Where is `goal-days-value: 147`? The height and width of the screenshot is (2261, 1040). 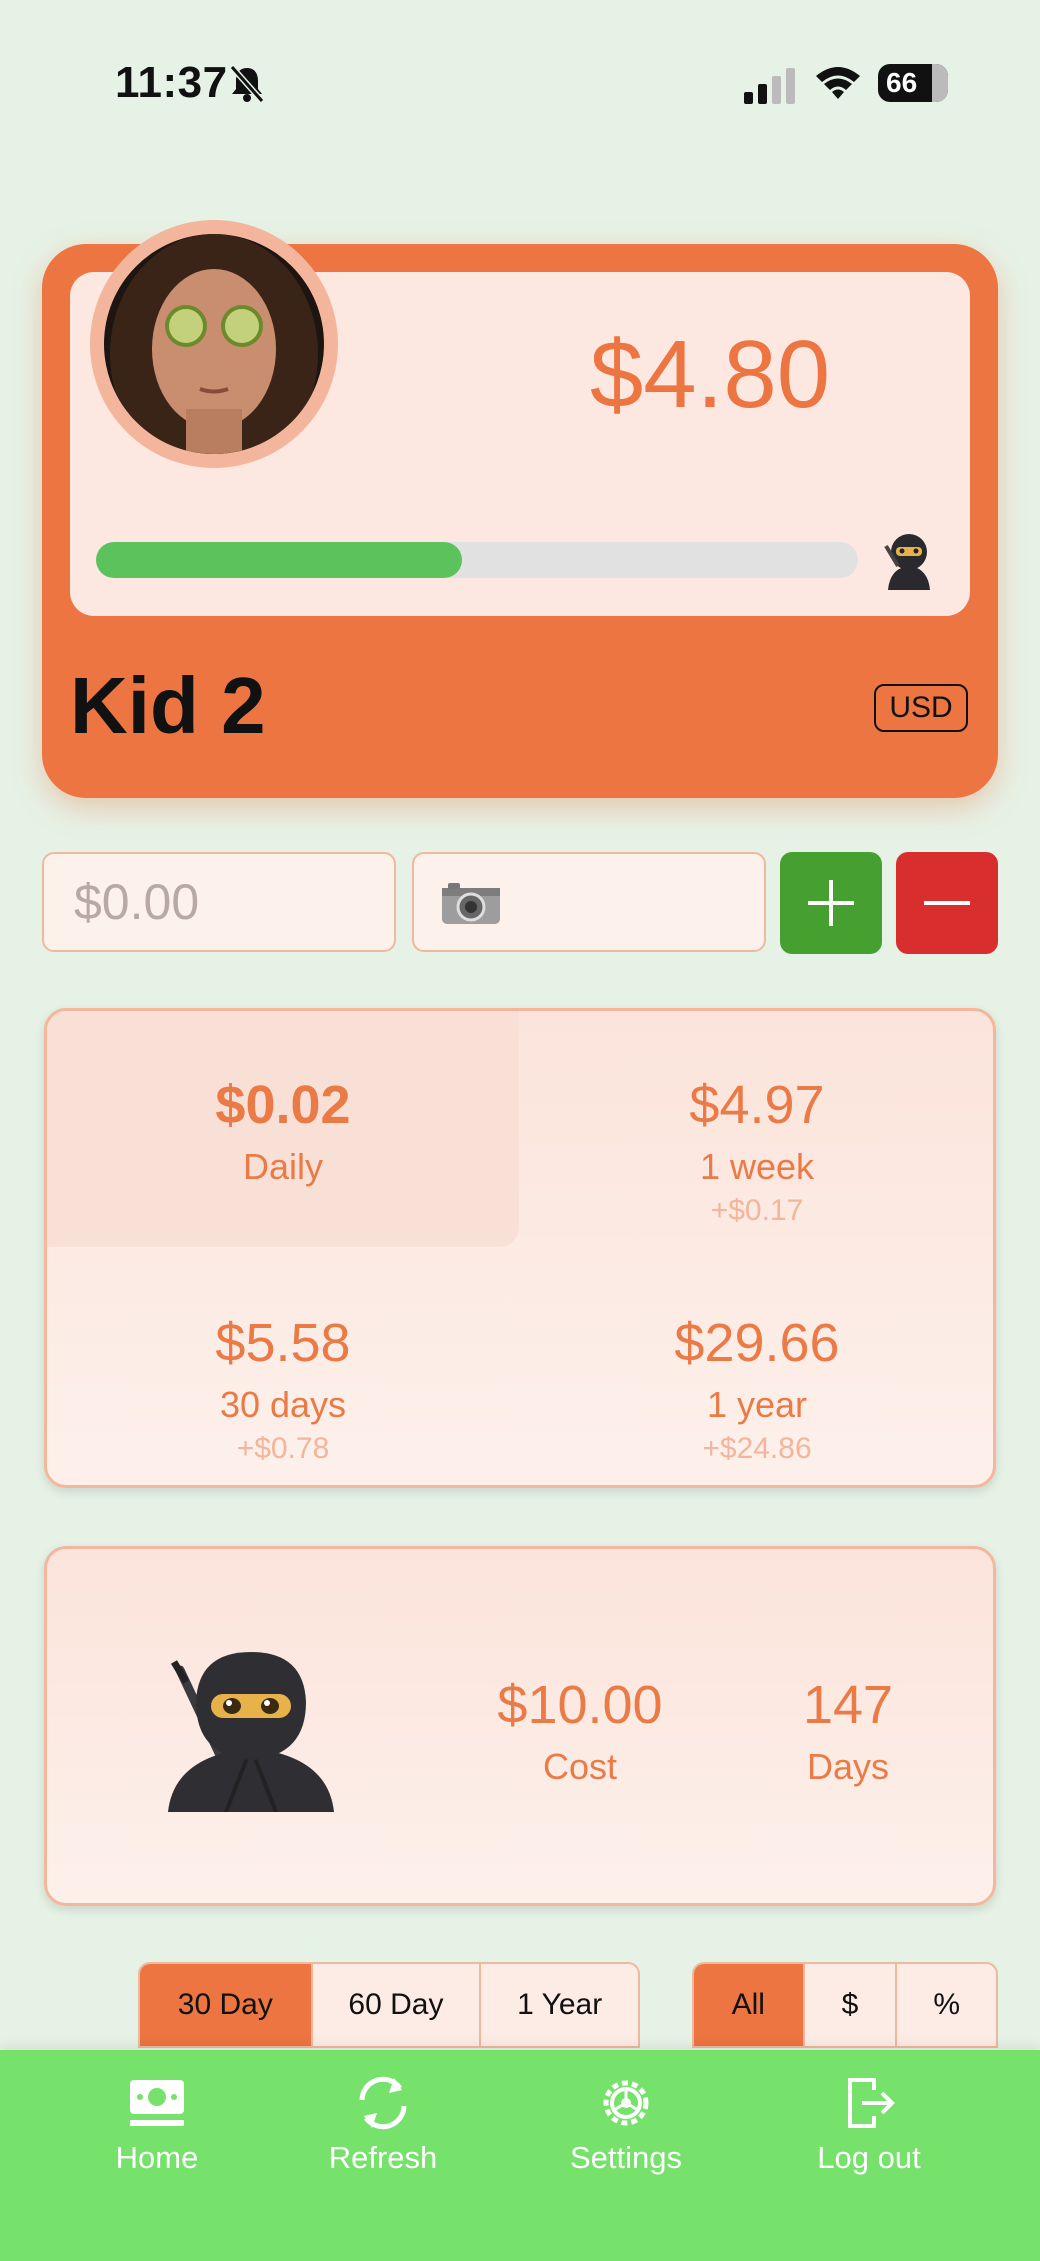
goal-days-value: 147 is located at coordinates (848, 1705).